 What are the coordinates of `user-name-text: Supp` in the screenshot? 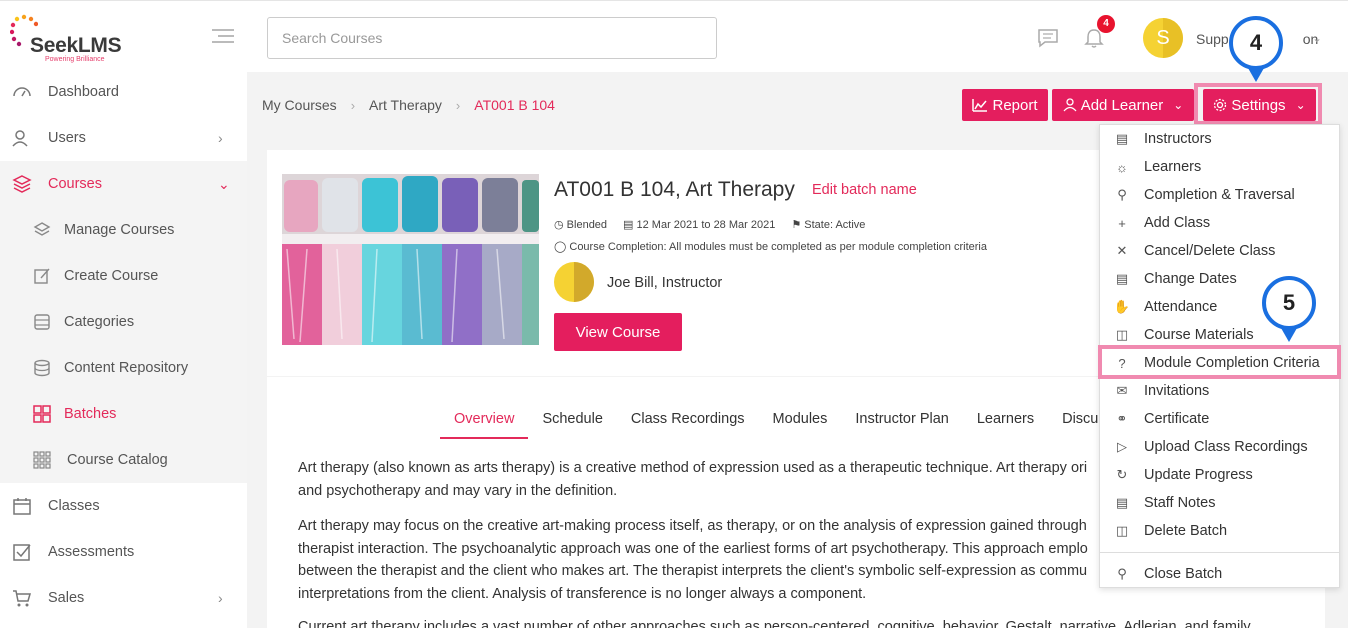 It's located at (1212, 39).